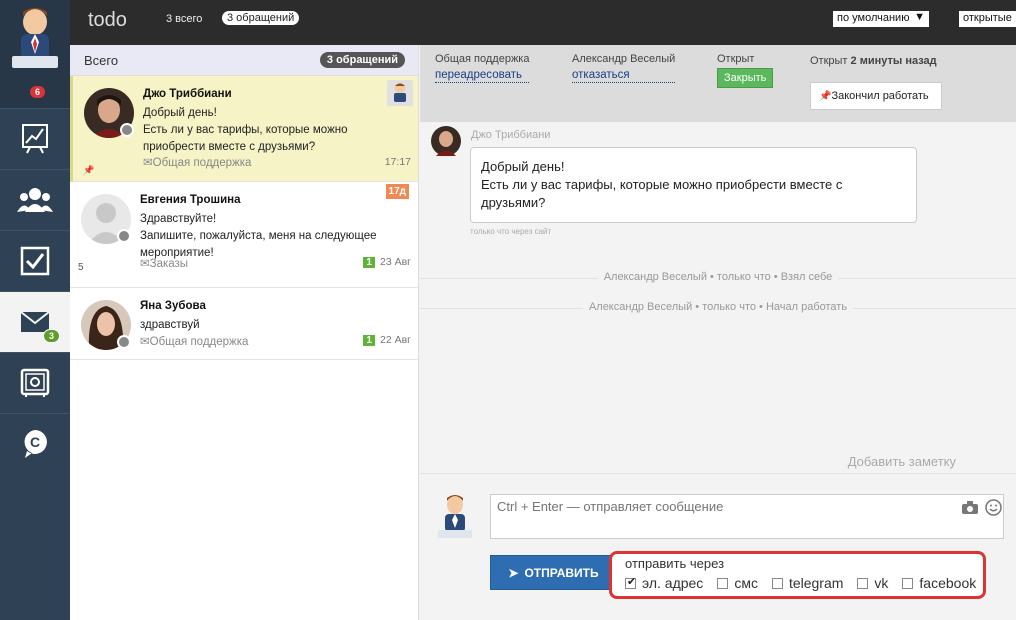 The height and width of the screenshot is (620, 1016). What do you see at coordinates (553, 572) in the screenshot?
I see `send-button: ➤ ОТПРАВИТЬ` at bounding box center [553, 572].